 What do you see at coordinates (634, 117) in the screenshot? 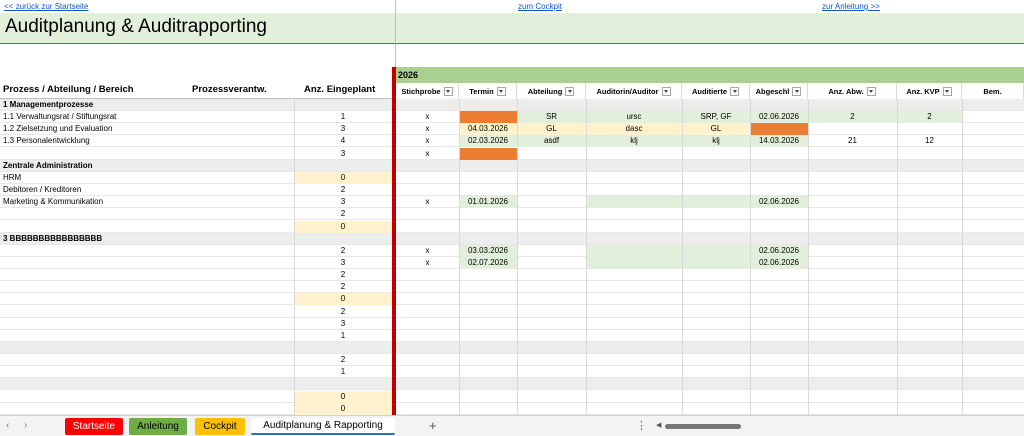
I see `cell-aud: ursc` at bounding box center [634, 117].